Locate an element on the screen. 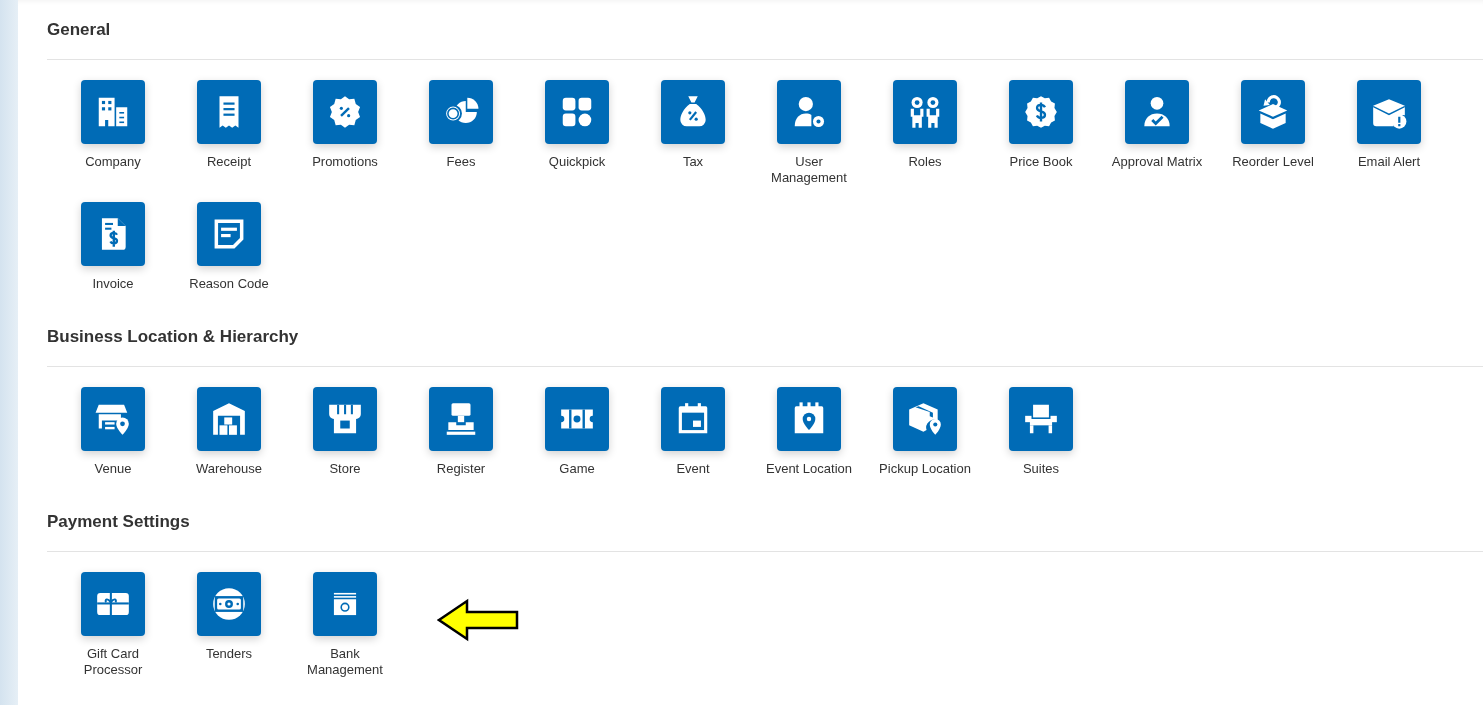 The image size is (1483, 705). package-pin-icon is located at coordinates (925, 419).